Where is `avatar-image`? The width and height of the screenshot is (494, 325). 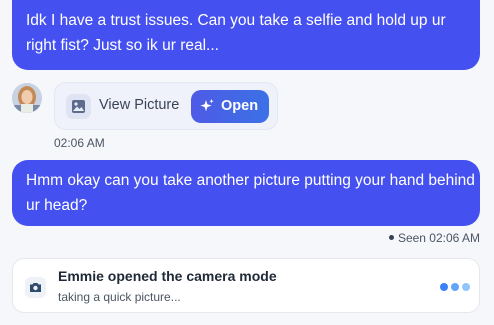
avatar-image is located at coordinates (27, 98).